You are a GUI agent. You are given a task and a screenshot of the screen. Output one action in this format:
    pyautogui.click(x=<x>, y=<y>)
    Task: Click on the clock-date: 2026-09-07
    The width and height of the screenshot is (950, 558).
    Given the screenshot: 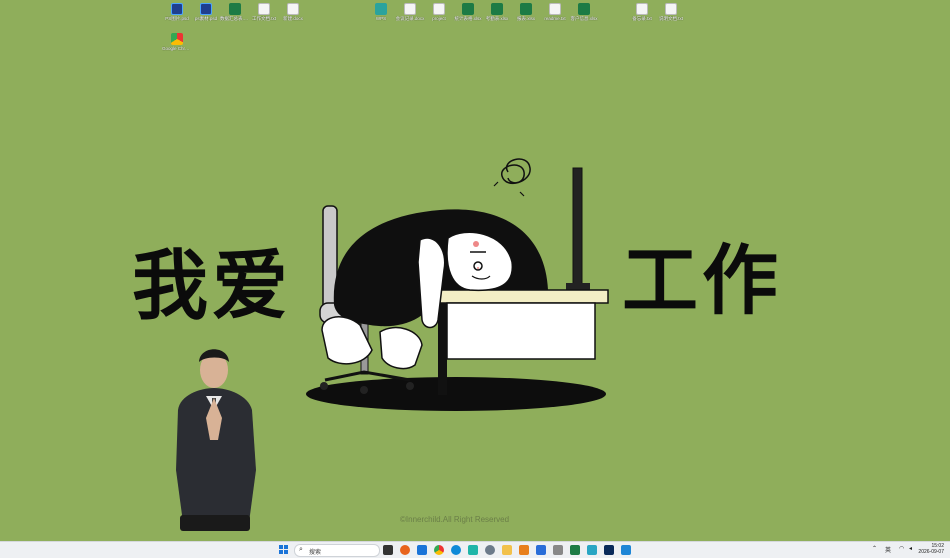 What is the action you would take?
    pyautogui.click(x=931, y=552)
    